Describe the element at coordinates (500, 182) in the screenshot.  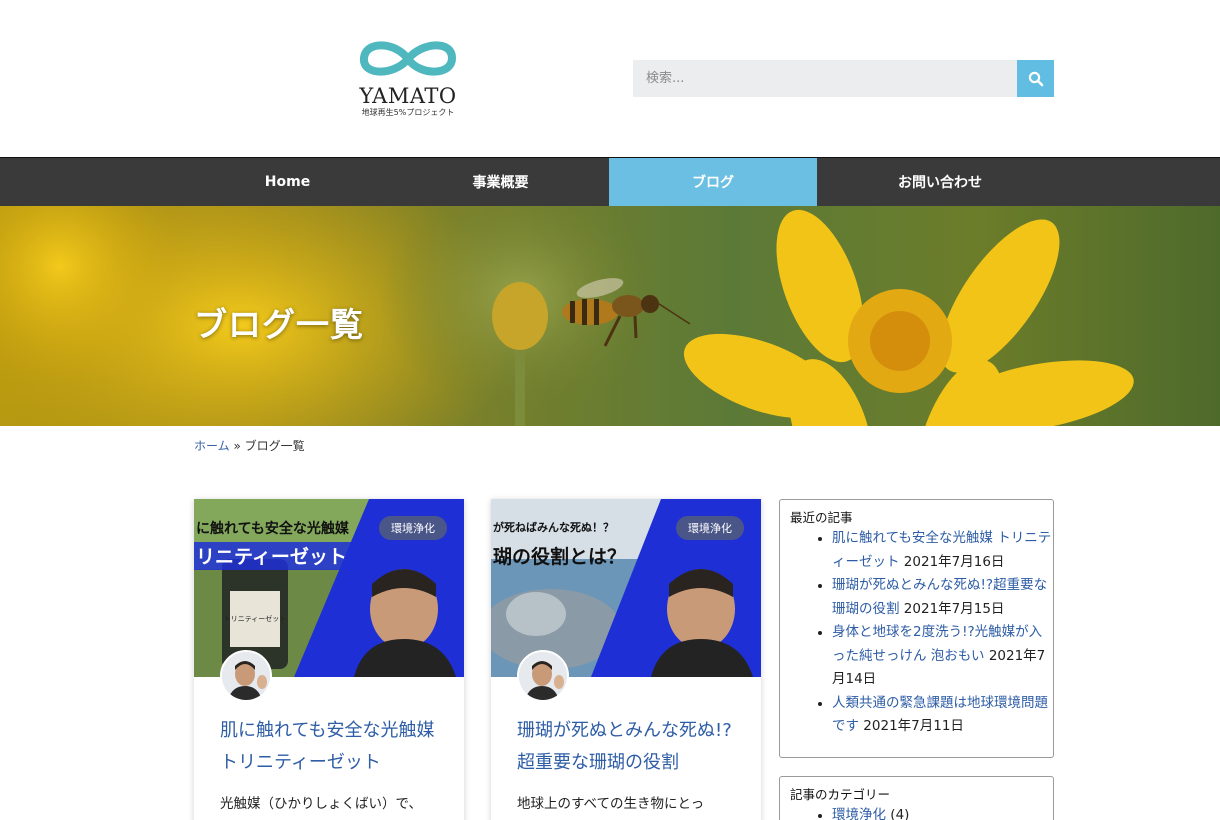
I see `nav-item-about: 事業概要` at that location.